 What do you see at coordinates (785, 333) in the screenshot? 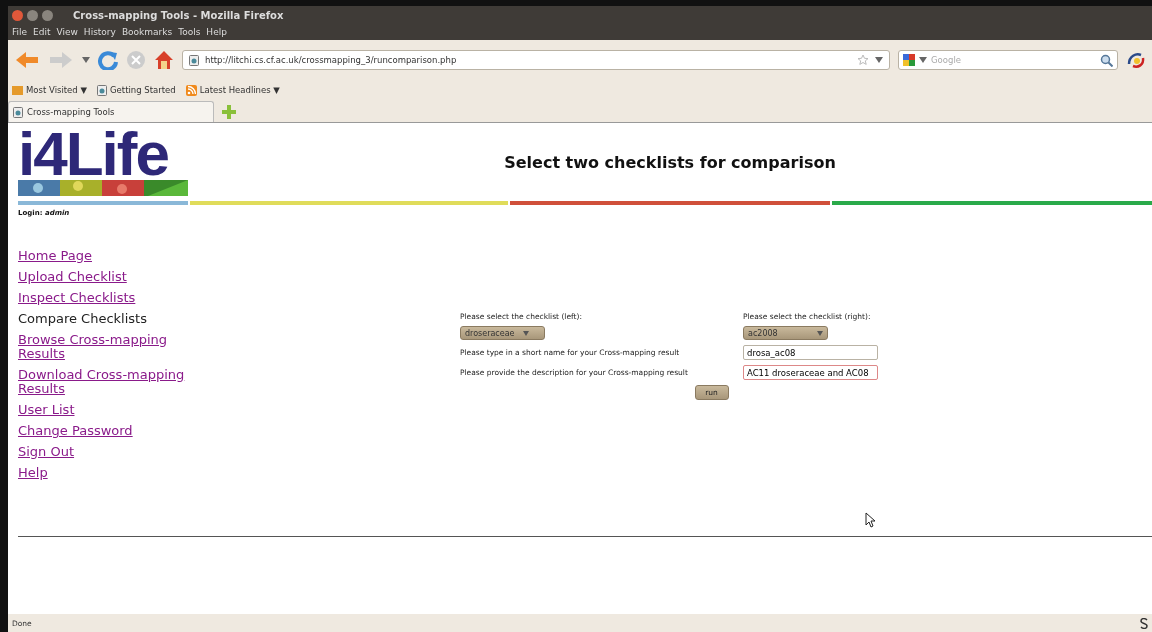
I see `checklist-dropdown: ac2008` at bounding box center [785, 333].